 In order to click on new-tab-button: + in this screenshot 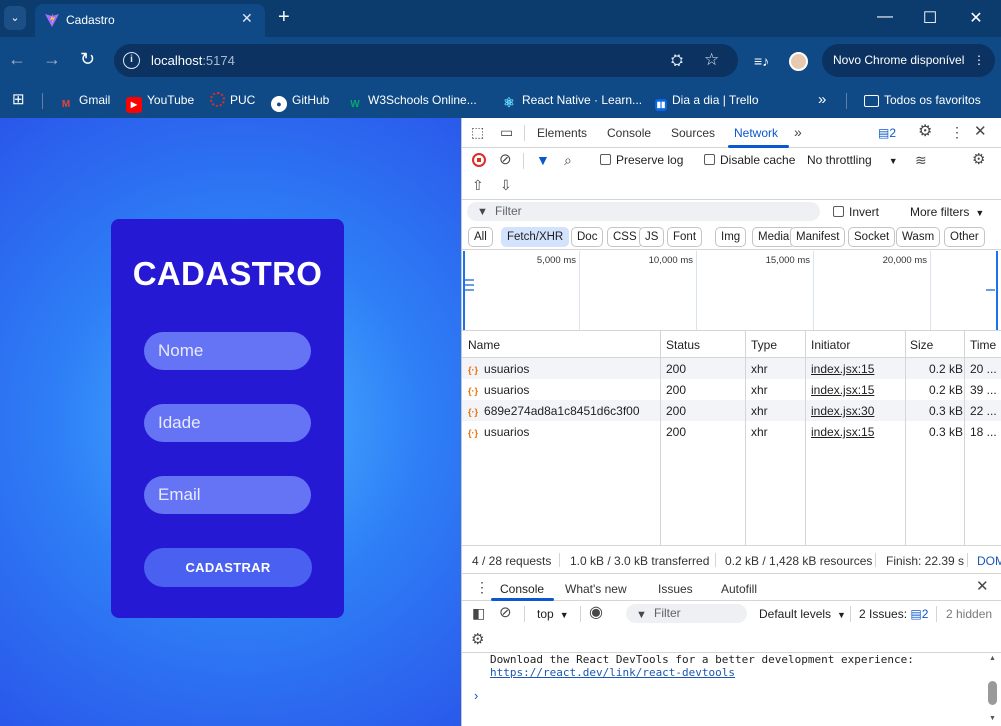, I will do `click(284, 17)`.